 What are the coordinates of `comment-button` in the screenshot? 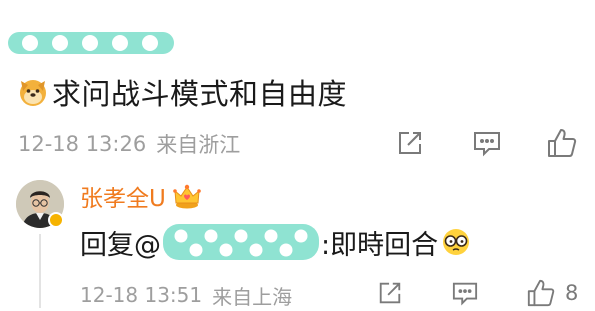 It's located at (487, 143).